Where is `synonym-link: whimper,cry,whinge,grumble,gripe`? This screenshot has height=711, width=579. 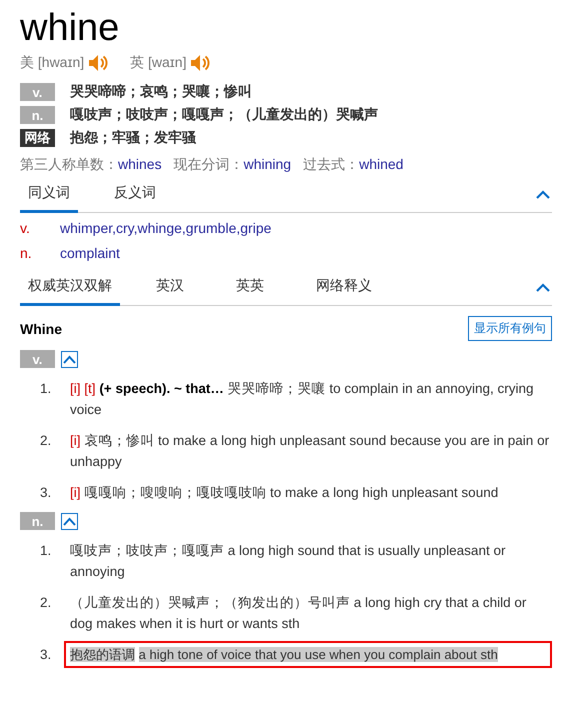
synonym-link: whimper,cry,whinge,grumble,gripe is located at coordinates (166, 228).